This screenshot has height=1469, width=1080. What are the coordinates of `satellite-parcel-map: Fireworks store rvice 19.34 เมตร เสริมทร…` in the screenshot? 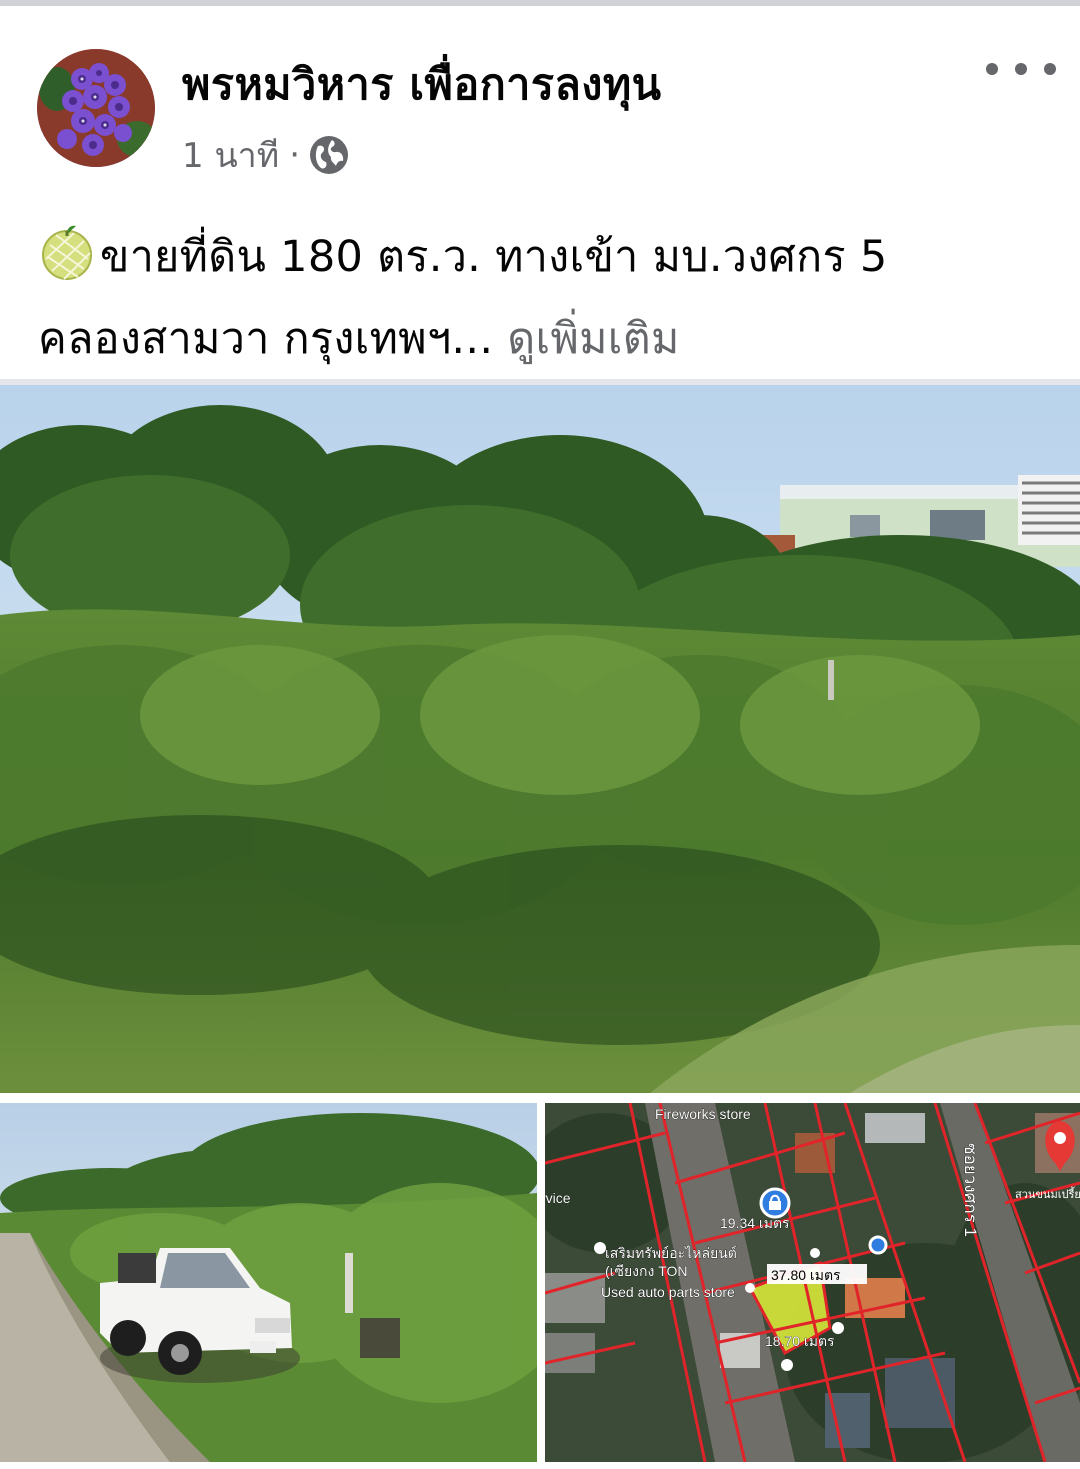 It's located at (812, 1282).